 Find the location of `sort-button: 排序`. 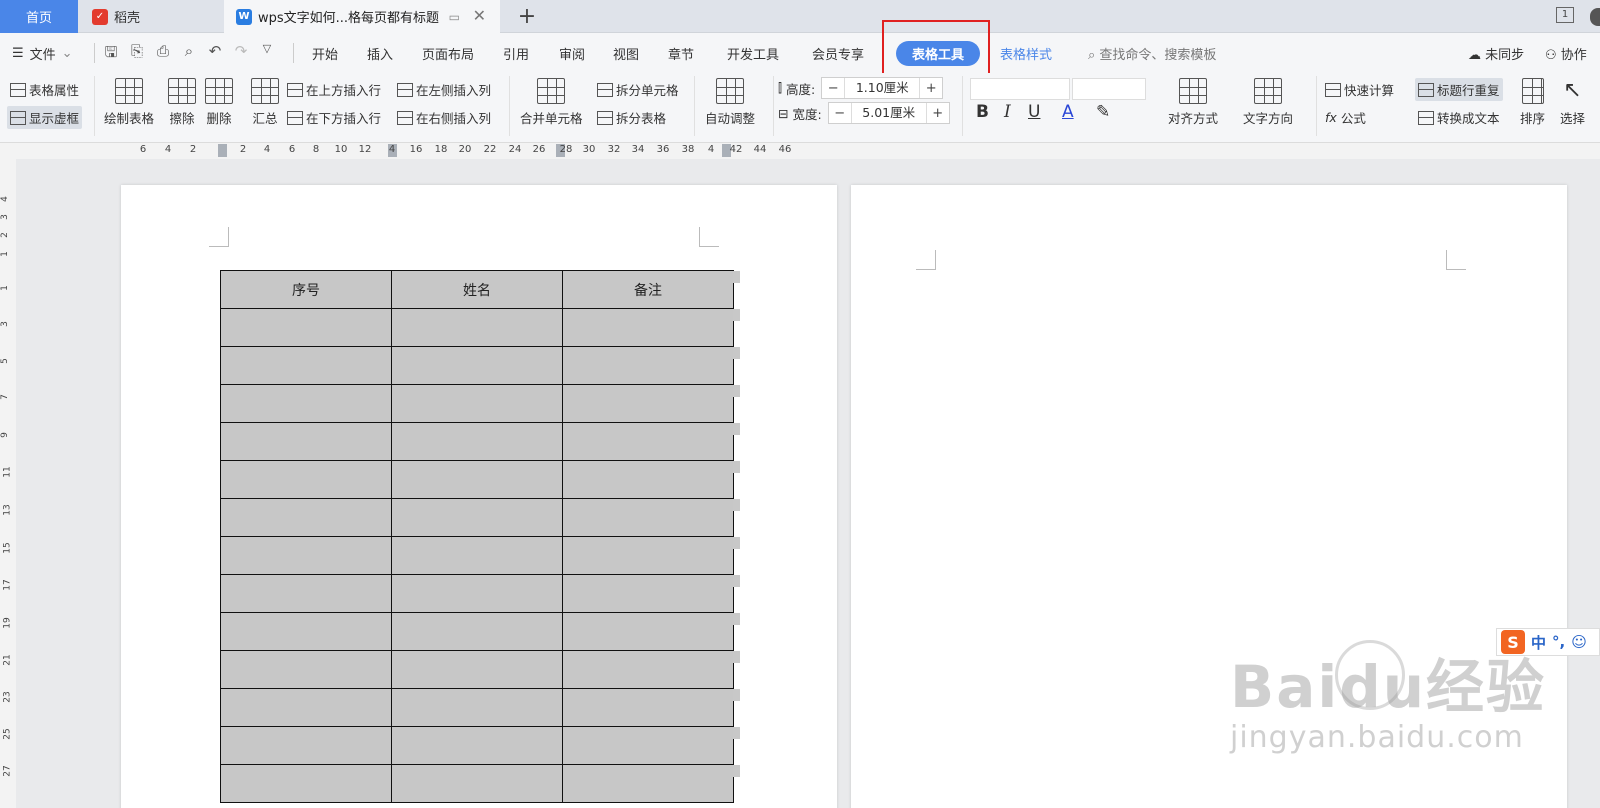

sort-button: 排序 is located at coordinates (1532, 102).